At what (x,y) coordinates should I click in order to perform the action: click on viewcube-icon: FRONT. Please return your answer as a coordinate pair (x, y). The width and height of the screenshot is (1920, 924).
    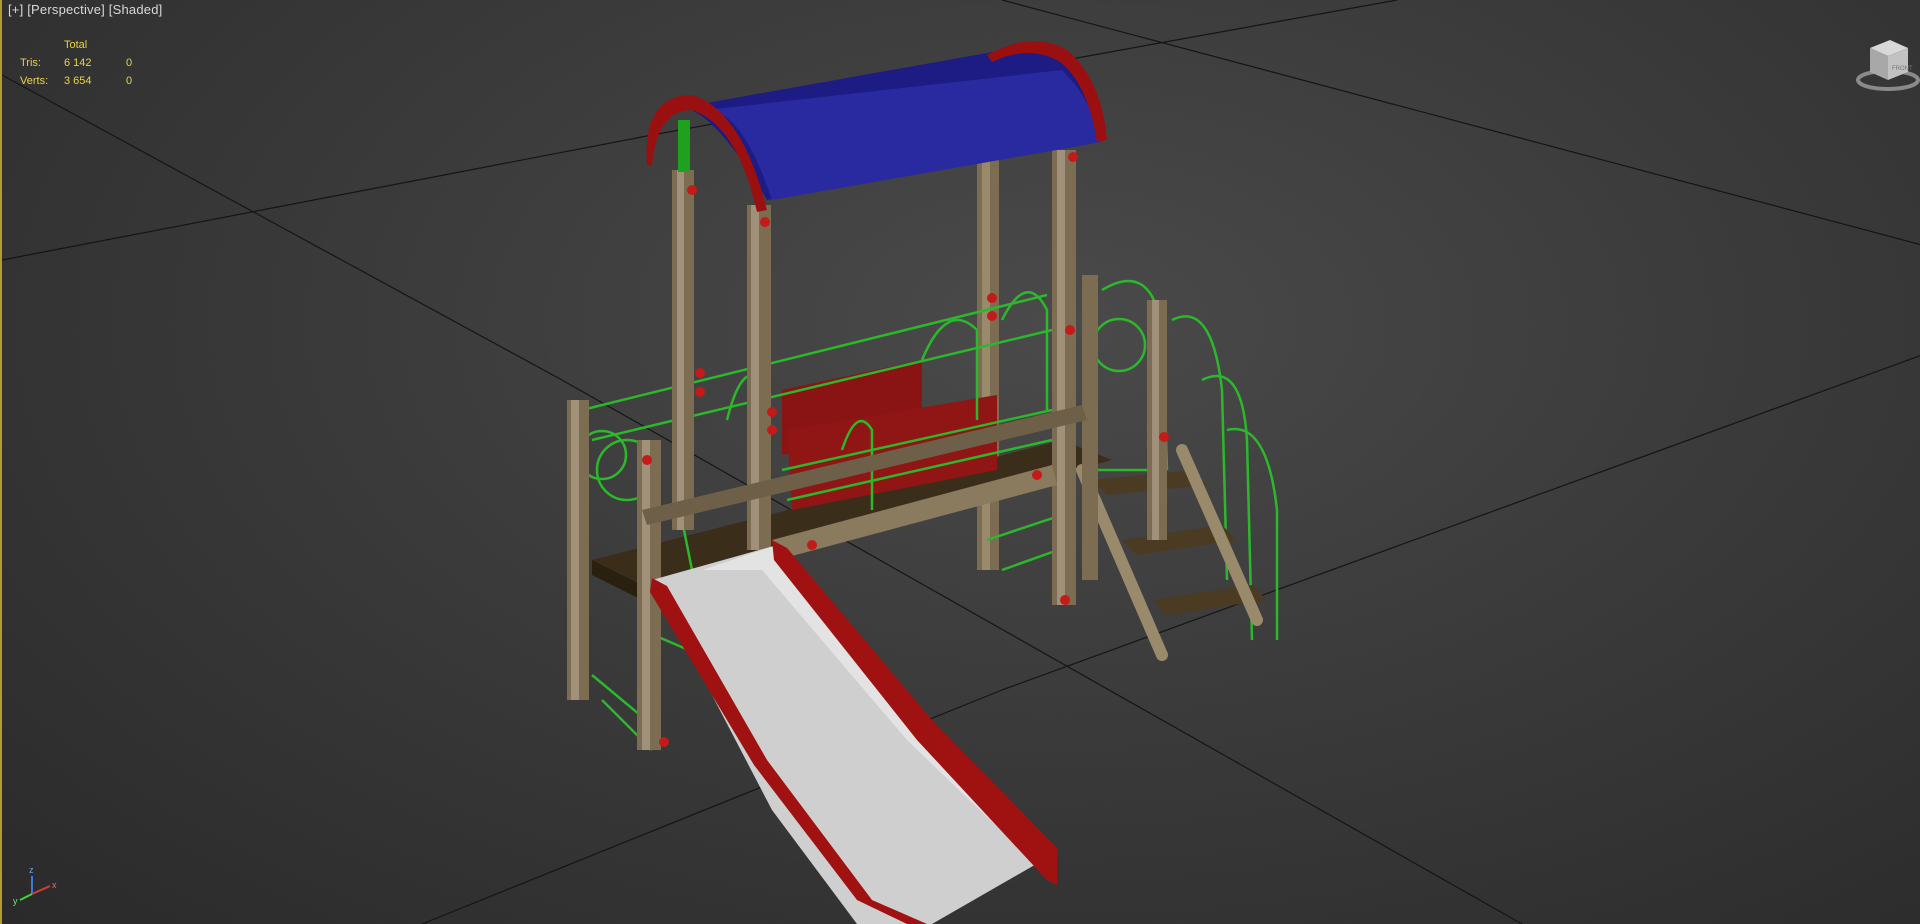
    Looking at the image, I should click on (1875, 65).